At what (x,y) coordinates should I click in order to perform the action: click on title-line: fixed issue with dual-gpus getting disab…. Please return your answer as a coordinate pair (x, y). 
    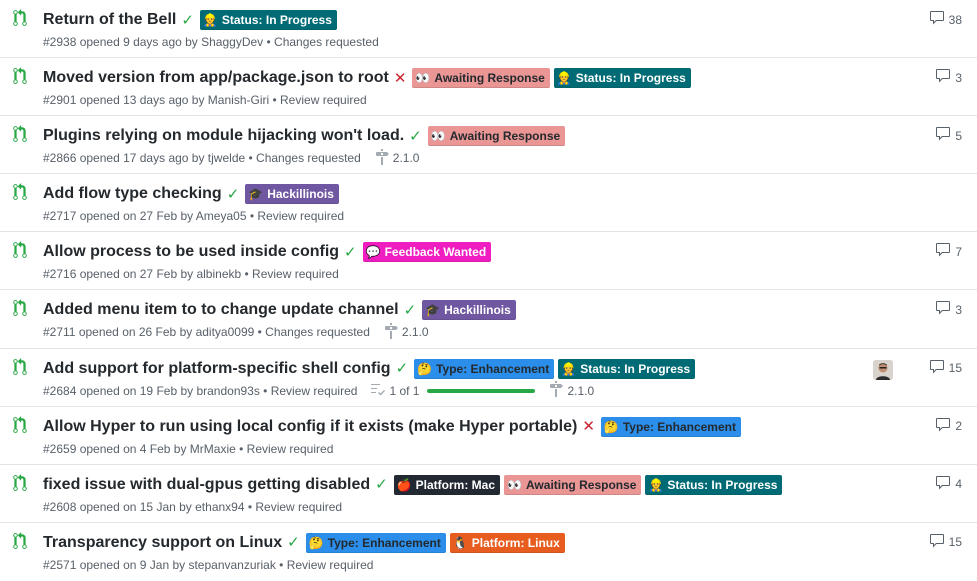
    Looking at the image, I should click on (414, 485).